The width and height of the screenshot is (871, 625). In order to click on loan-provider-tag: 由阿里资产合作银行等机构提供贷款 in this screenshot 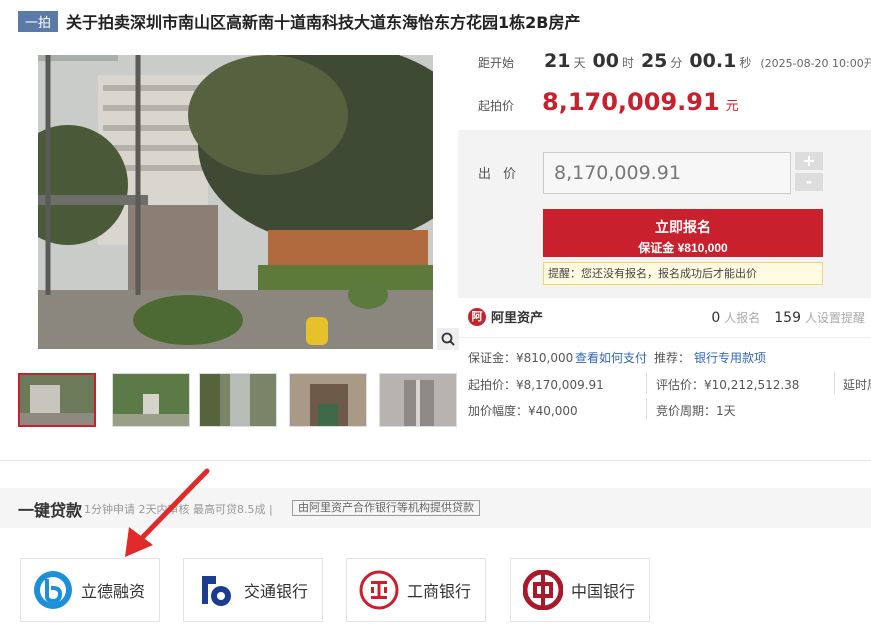, I will do `click(386, 508)`.